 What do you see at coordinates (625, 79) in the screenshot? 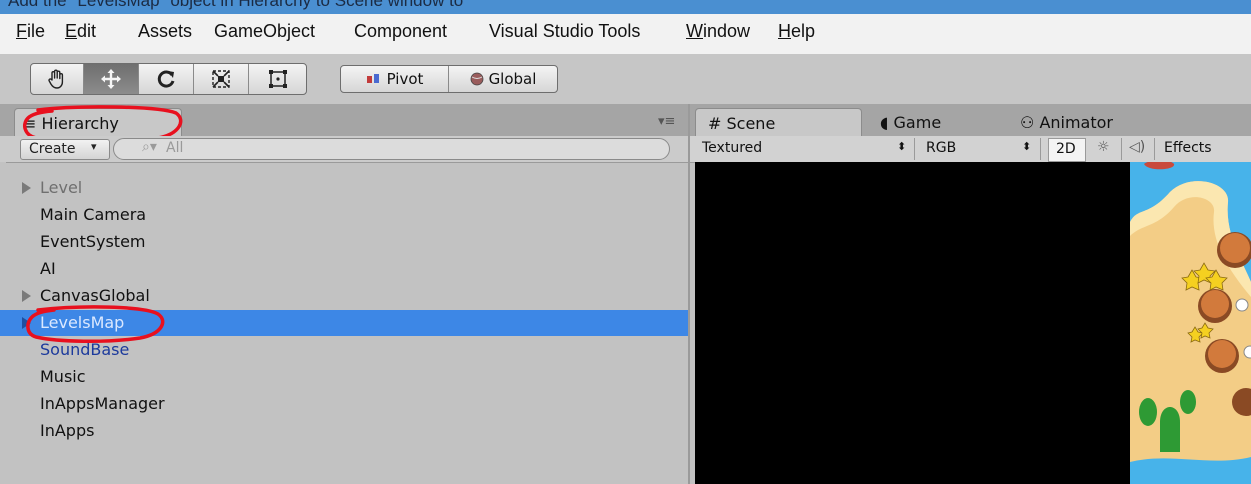
I see `main-toolbar: Pivot Global` at bounding box center [625, 79].